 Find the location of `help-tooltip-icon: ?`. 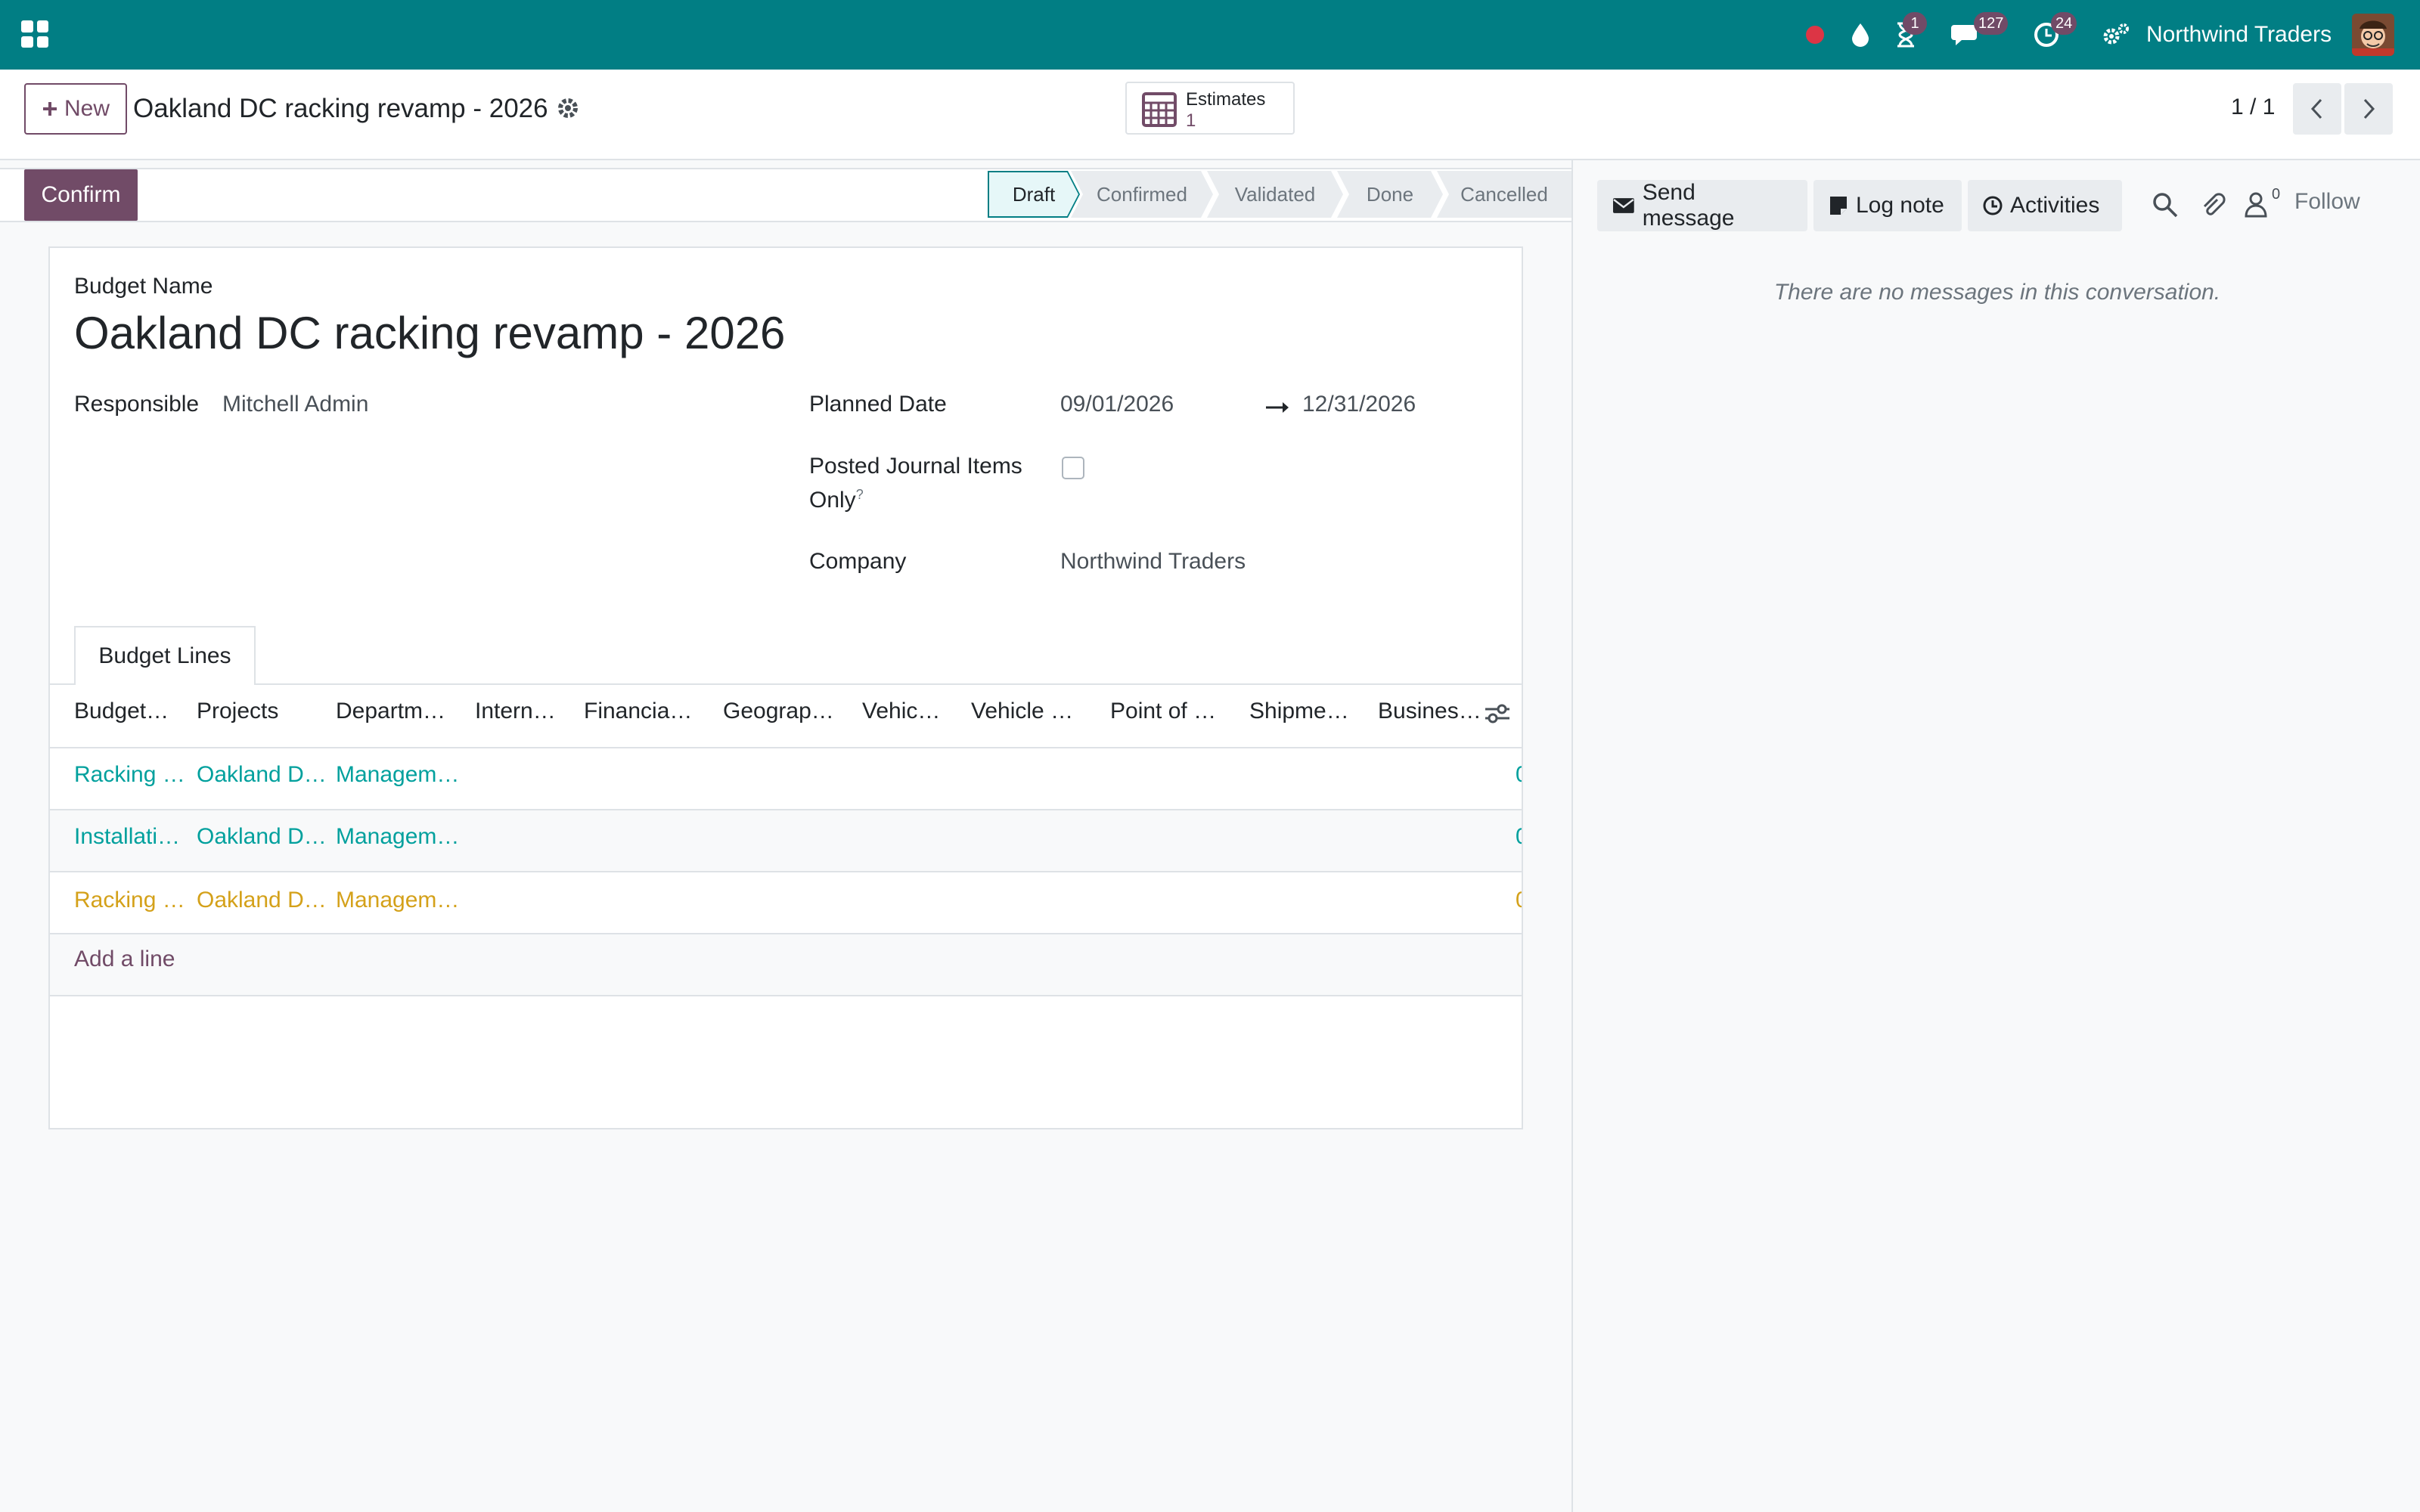

help-tooltip-icon: ? is located at coordinates (860, 494).